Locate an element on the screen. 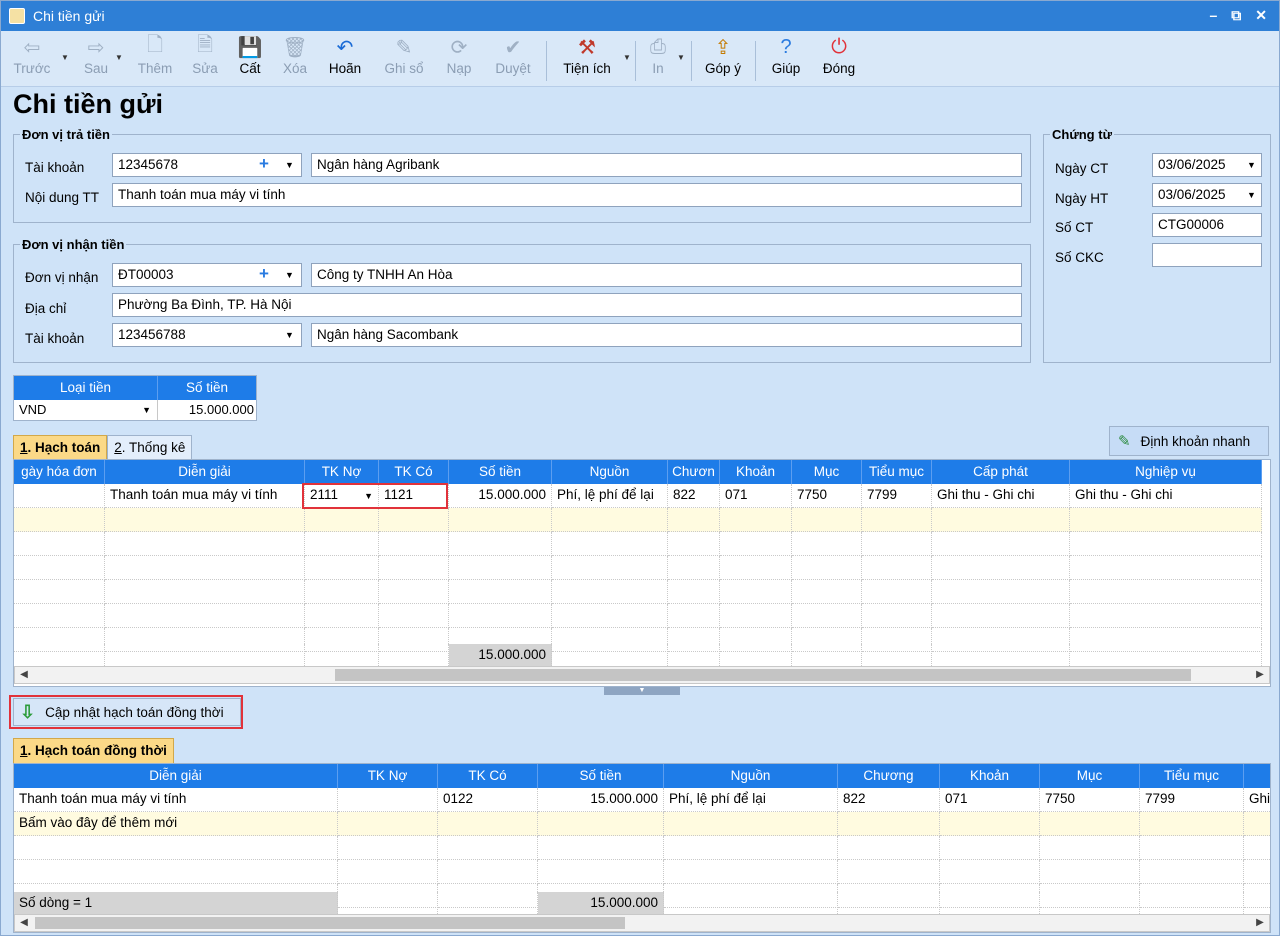  payee-account-combobox: 123456788 ▼ is located at coordinates (207, 335).